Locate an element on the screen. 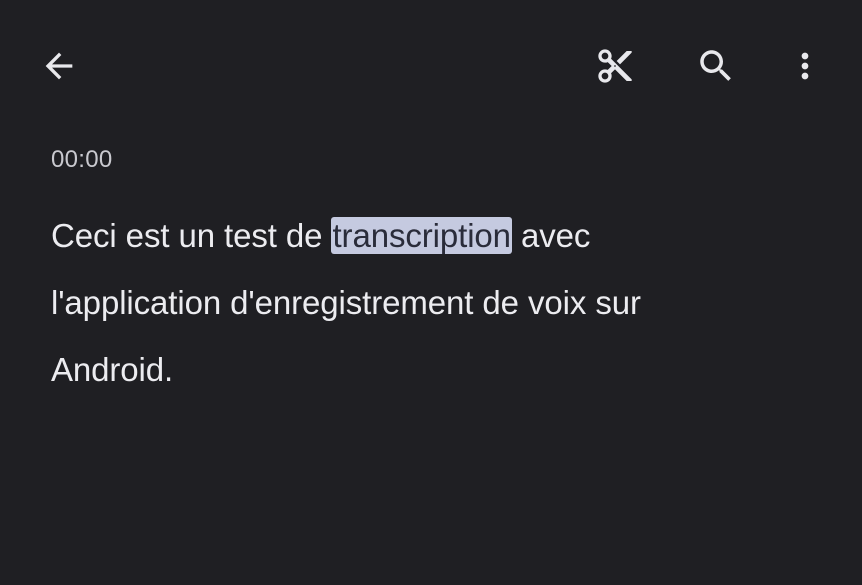 Image resolution: width=862 pixels, height=585 pixels. search-icon is located at coordinates (715, 65).